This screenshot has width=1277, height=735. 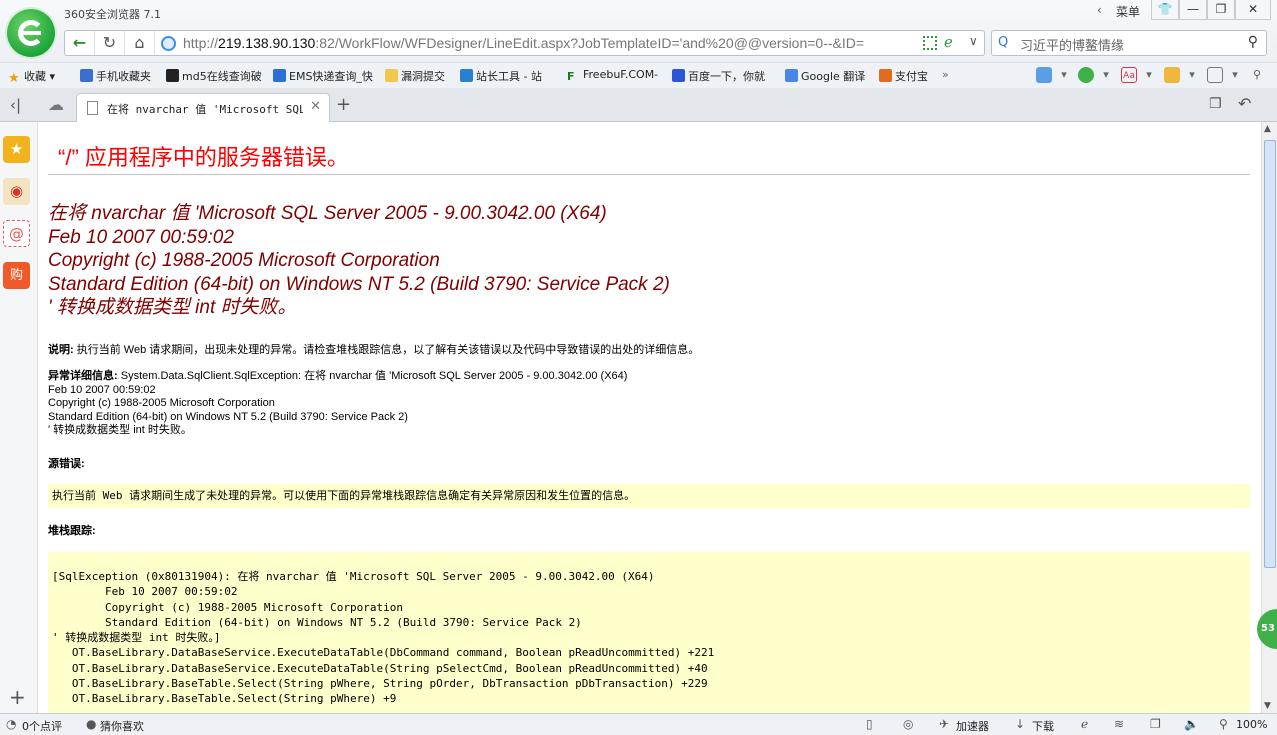 What do you see at coordinates (1119, 724) in the screenshot?
I see `compat-icon: ≋` at bounding box center [1119, 724].